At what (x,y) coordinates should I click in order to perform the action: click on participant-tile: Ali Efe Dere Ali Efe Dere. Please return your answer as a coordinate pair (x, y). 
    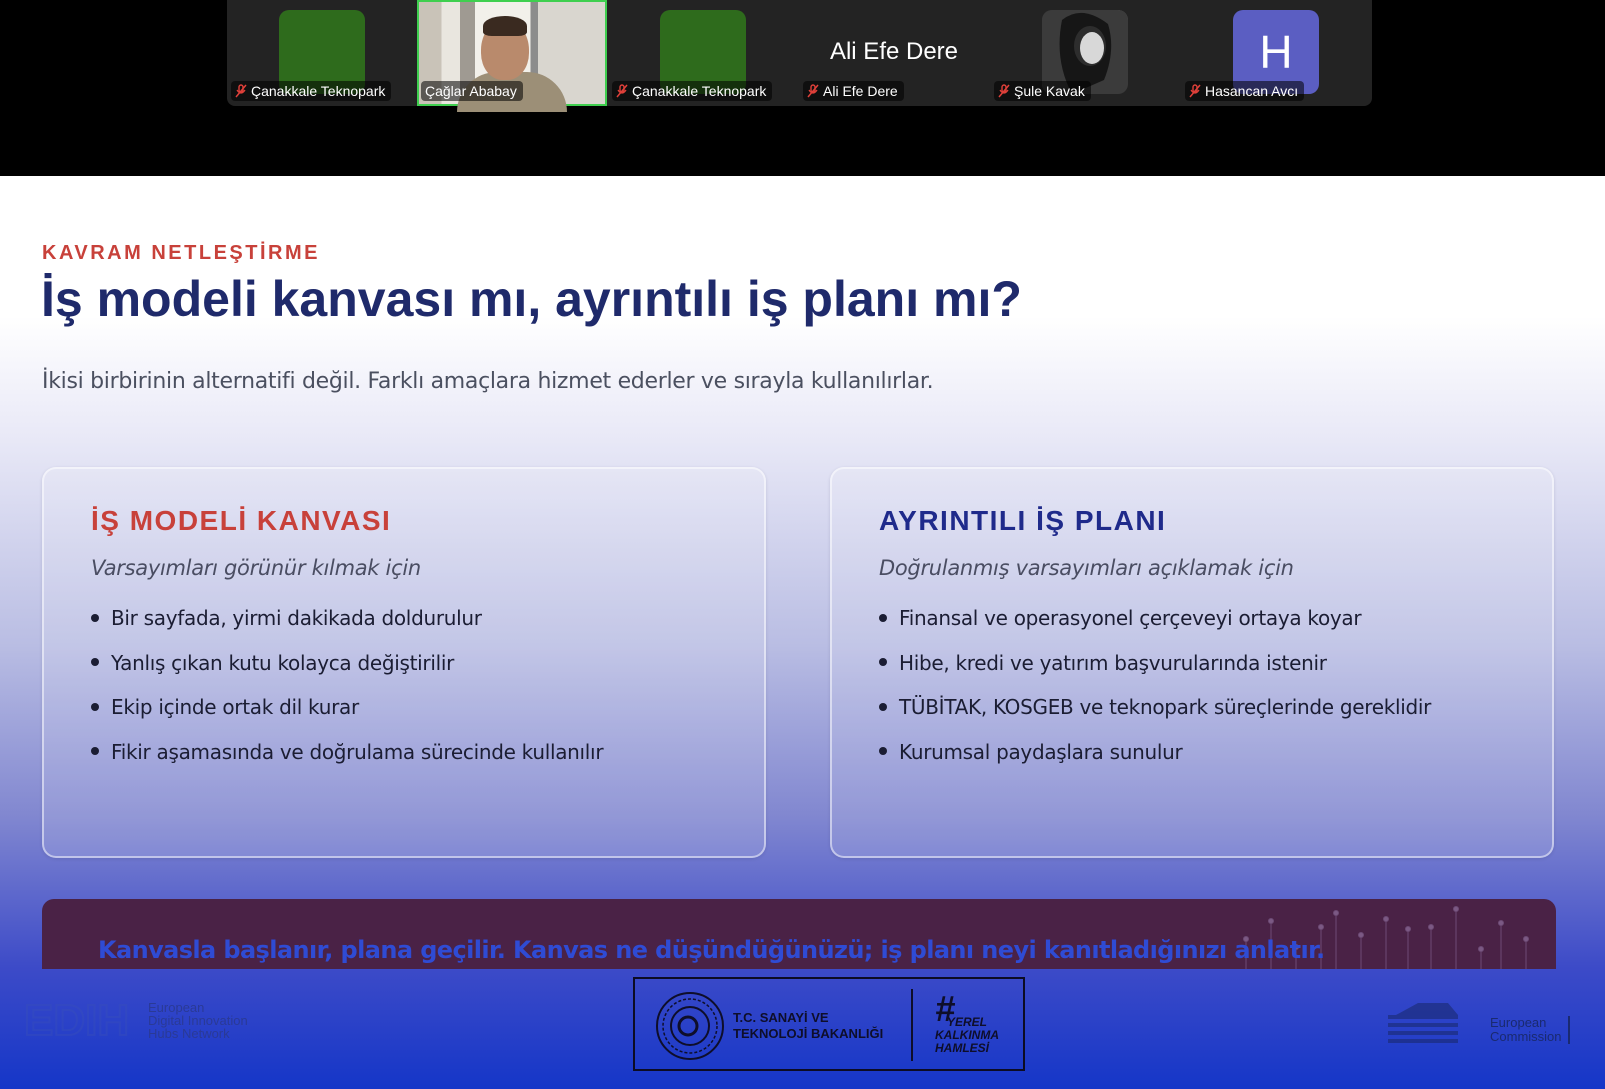
    Looking at the image, I should click on (894, 53).